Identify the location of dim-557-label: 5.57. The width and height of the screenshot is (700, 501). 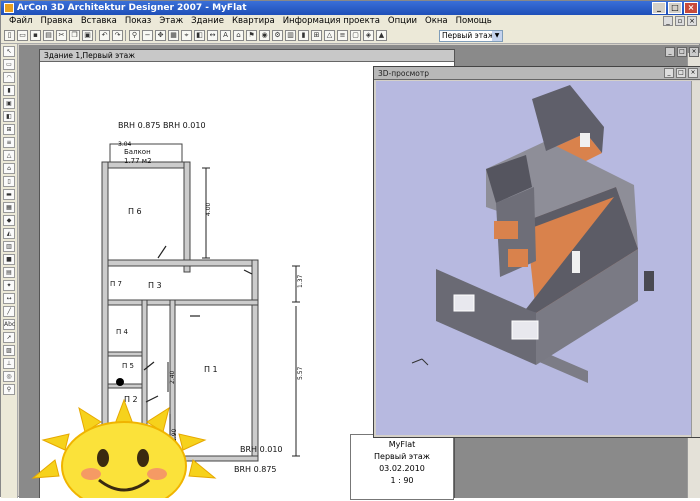
(300, 373).